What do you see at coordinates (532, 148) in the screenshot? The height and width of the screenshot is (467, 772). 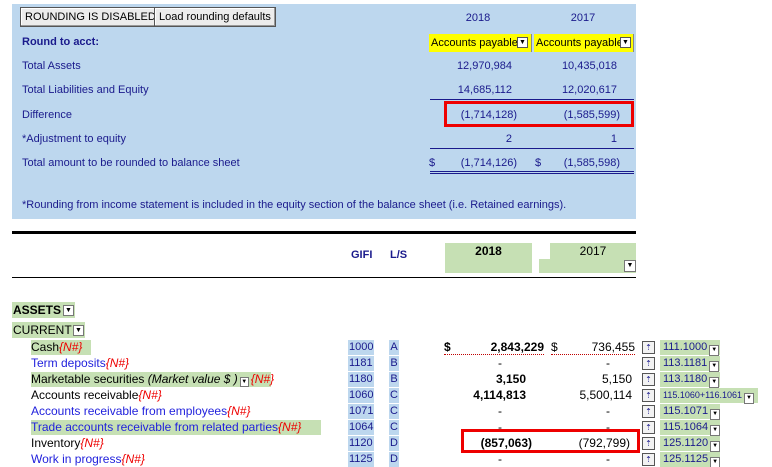 I see `adjustment-rule` at bounding box center [532, 148].